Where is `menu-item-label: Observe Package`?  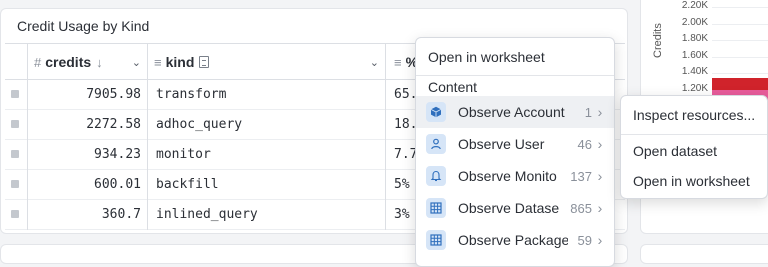 menu-item-label: Observe Package is located at coordinates (513, 240).